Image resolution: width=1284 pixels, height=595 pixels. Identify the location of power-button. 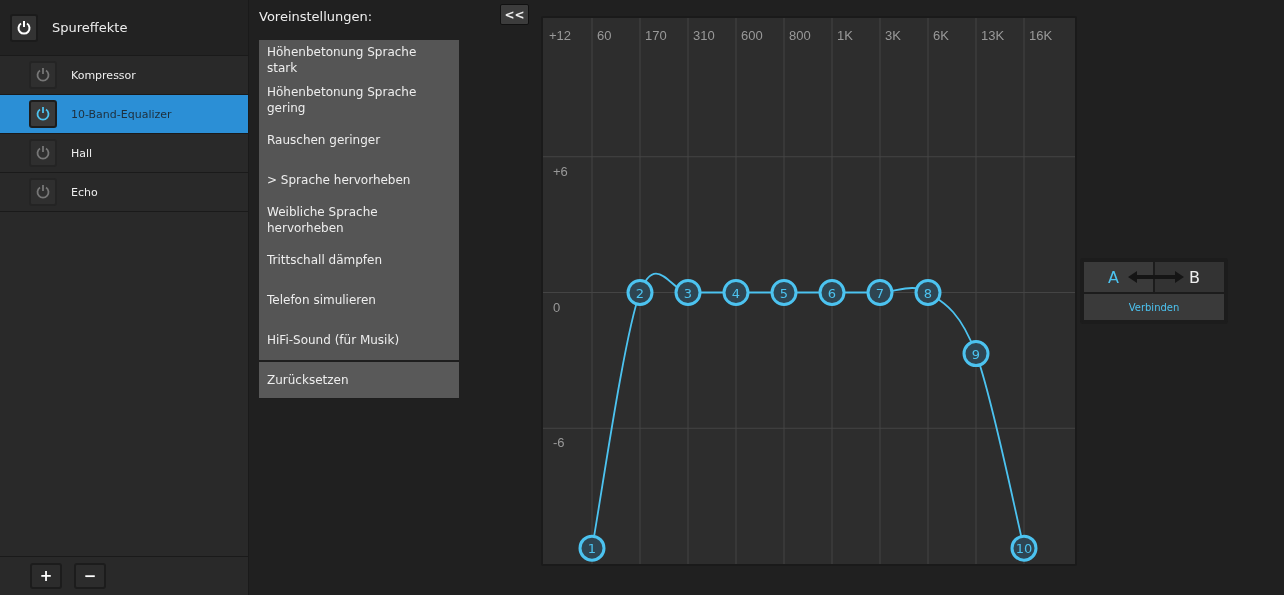
(24, 27).